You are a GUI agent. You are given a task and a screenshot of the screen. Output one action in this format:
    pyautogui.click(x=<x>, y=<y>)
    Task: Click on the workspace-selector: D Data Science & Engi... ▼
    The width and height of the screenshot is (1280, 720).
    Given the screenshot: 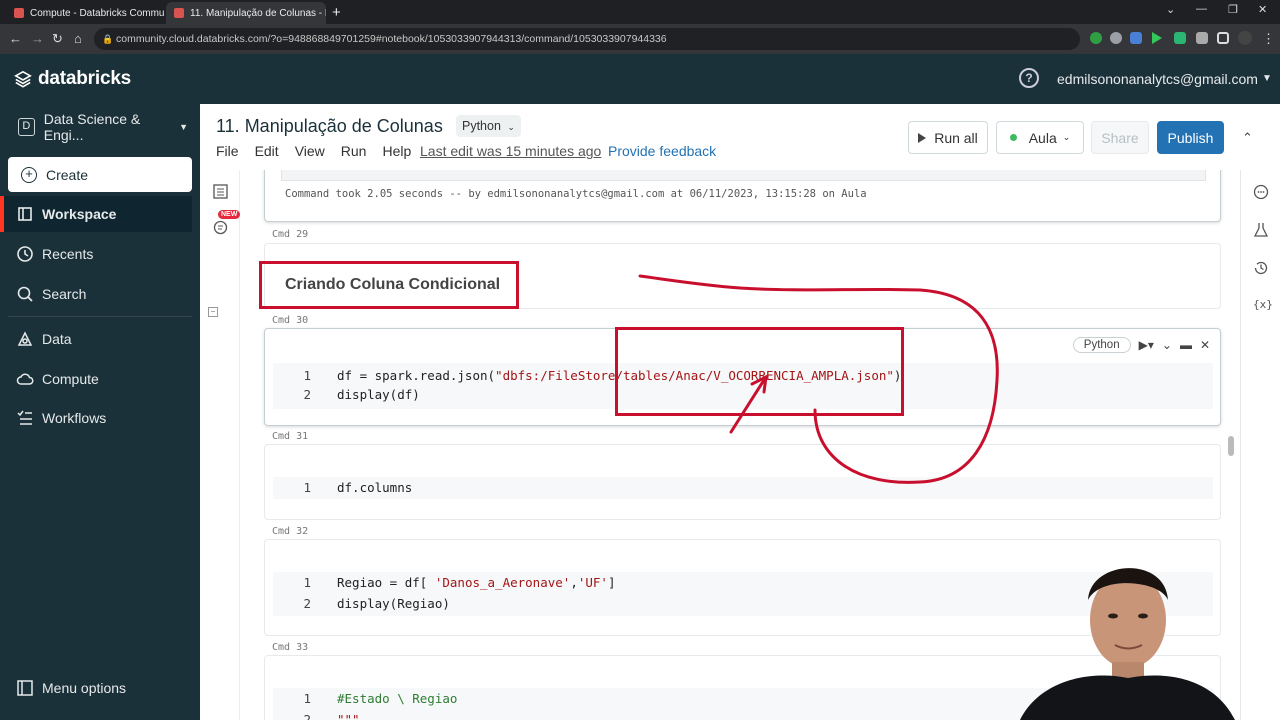 What is the action you would take?
    pyautogui.click(x=103, y=127)
    